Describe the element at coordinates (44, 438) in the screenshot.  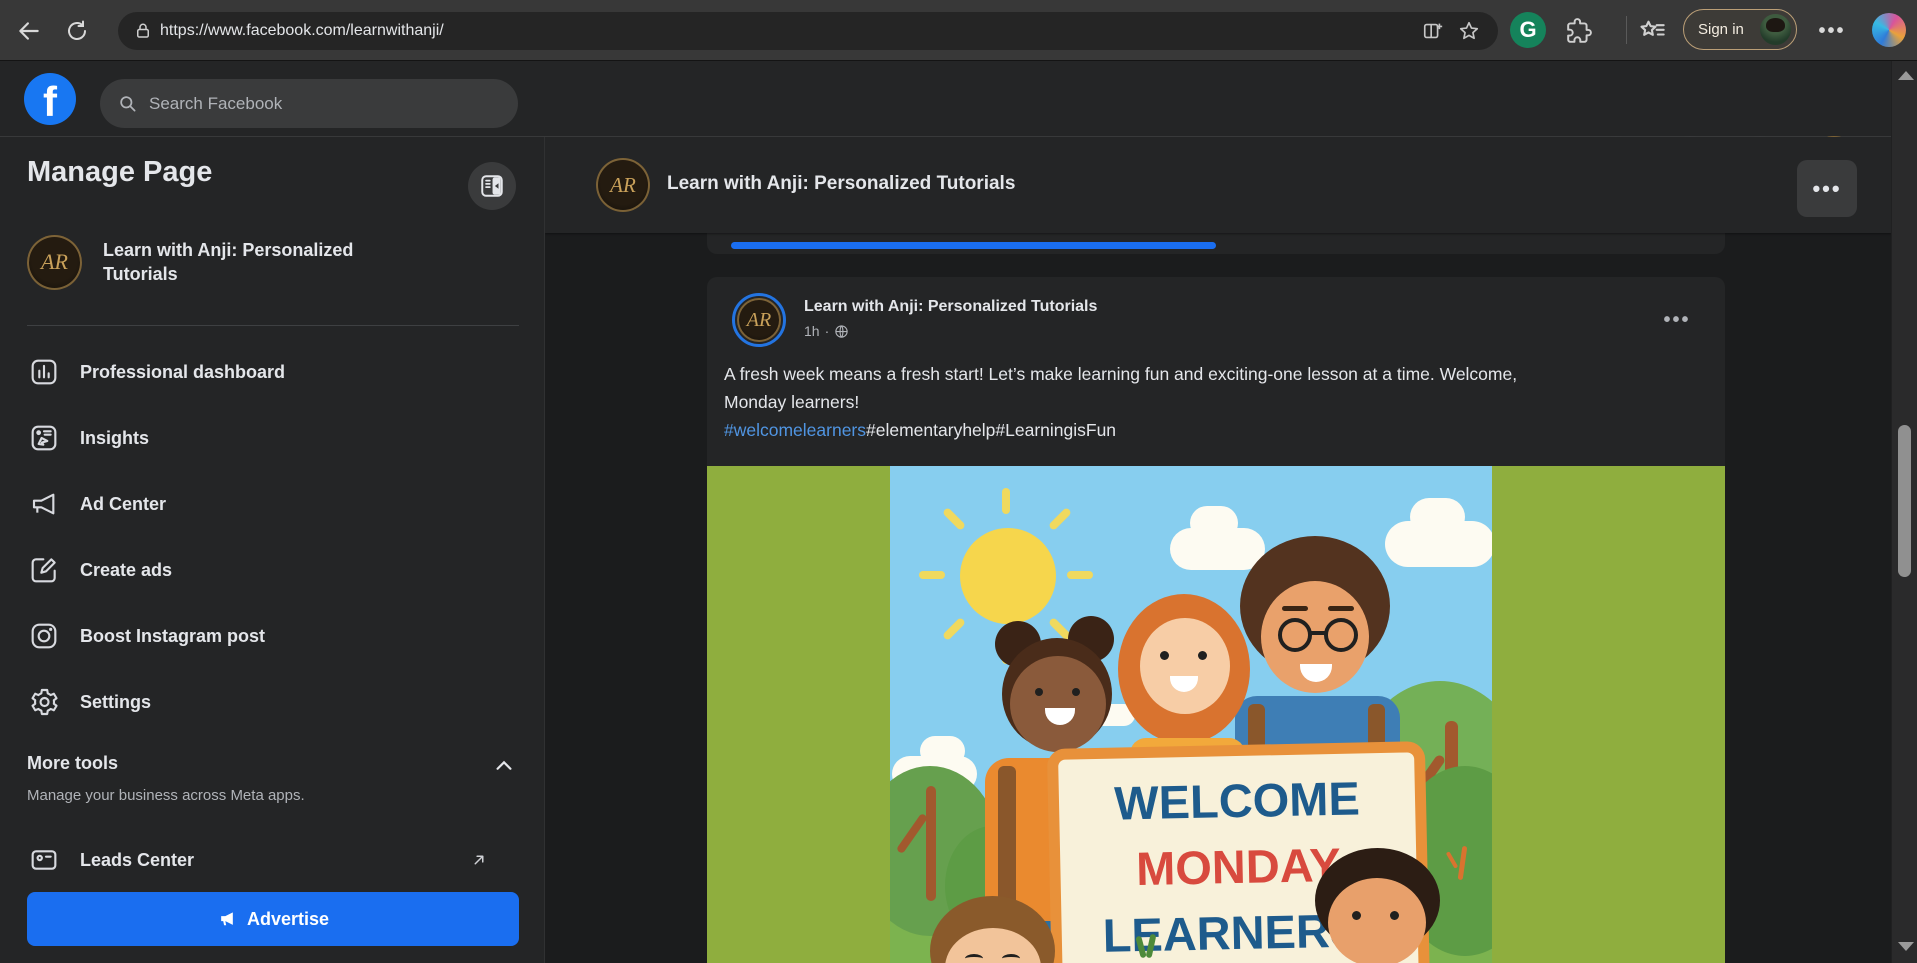
I see `insights-icon` at that location.